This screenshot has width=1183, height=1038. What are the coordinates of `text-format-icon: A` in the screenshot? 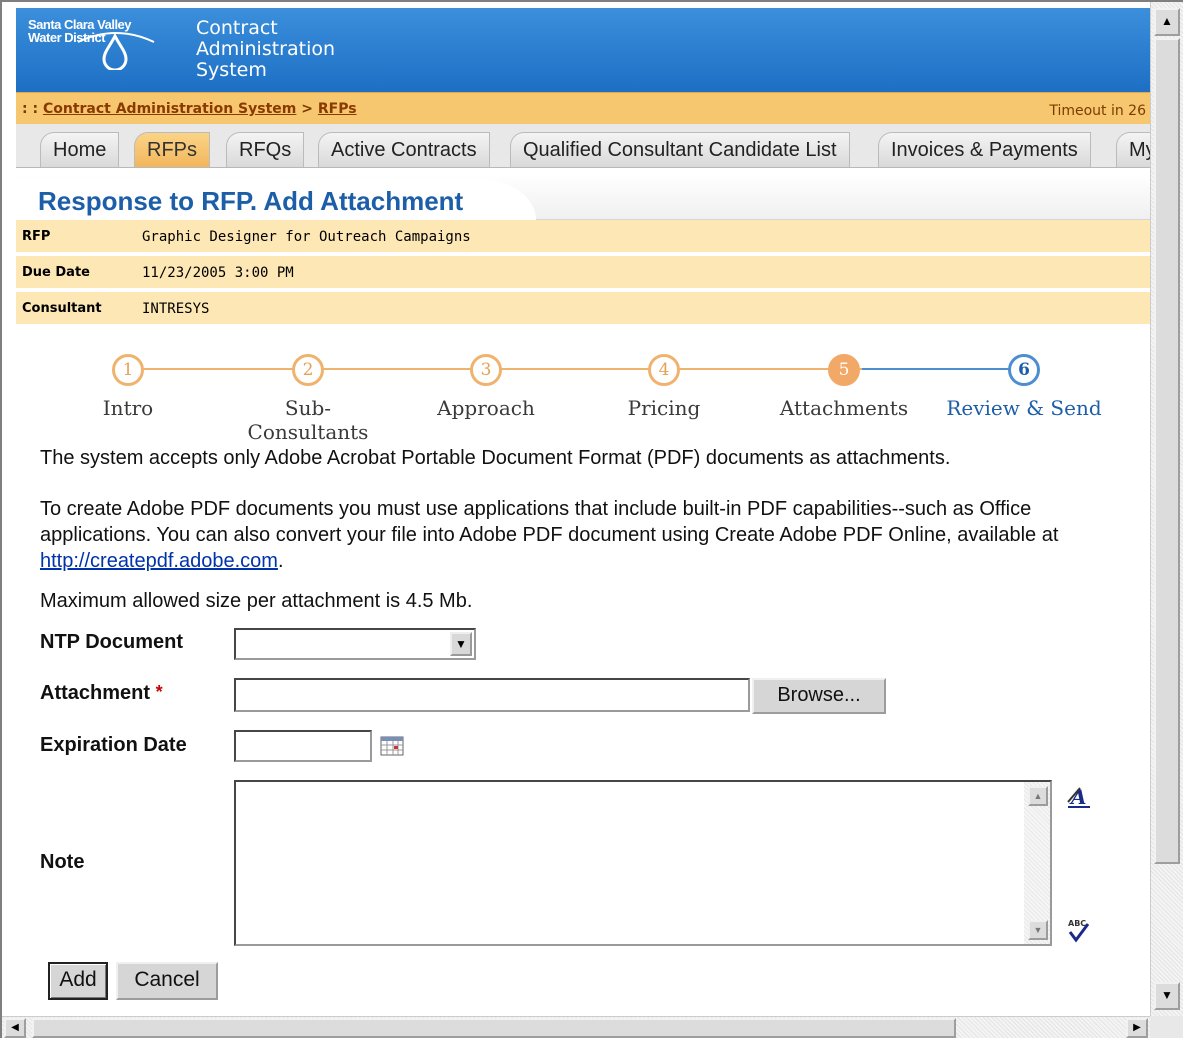 It's located at (1079, 796).